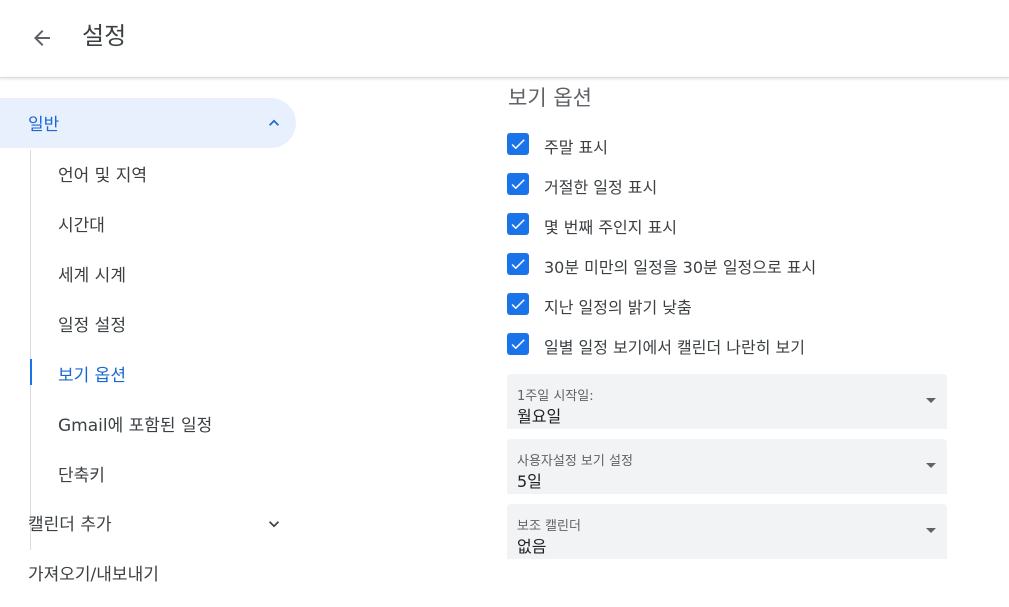  I want to click on select-value: 5일, so click(529, 481).